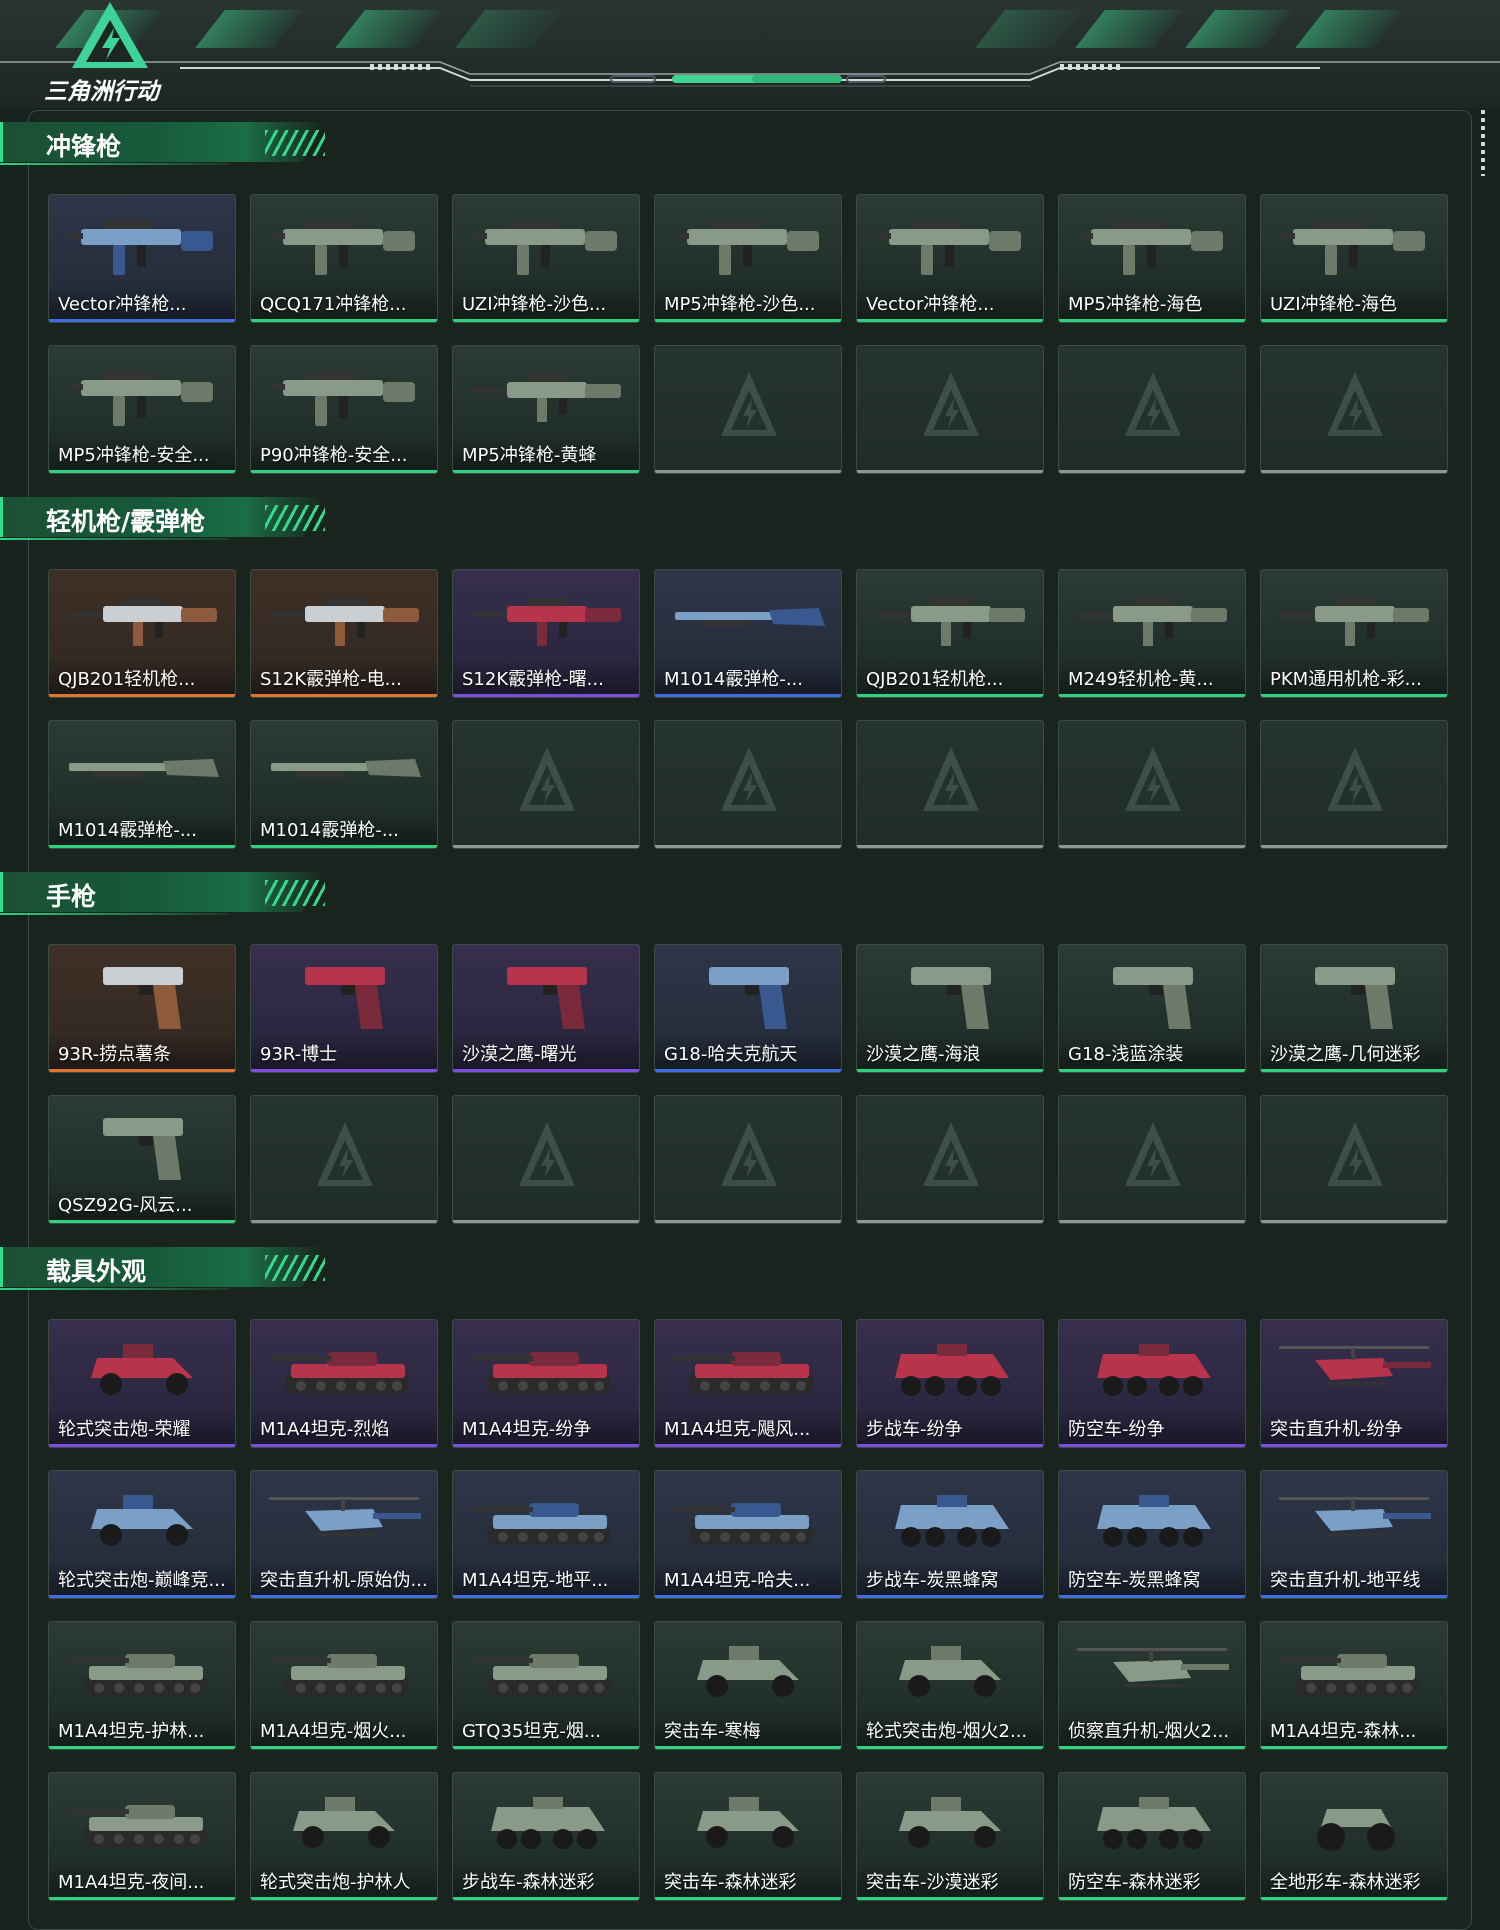 The image size is (1500, 1930). What do you see at coordinates (1354, 1534) in the screenshot?
I see `skin-card: 突击直升机-地平线` at bounding box center [1354, 1534].